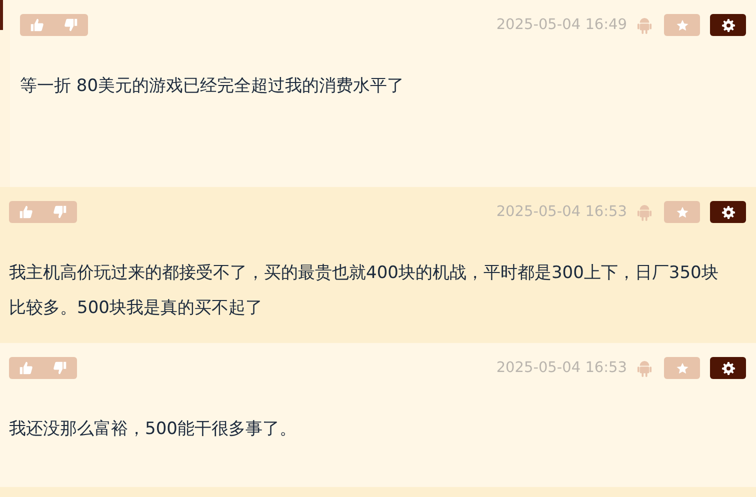  I want to click on reply-marker, so click(1, 15).